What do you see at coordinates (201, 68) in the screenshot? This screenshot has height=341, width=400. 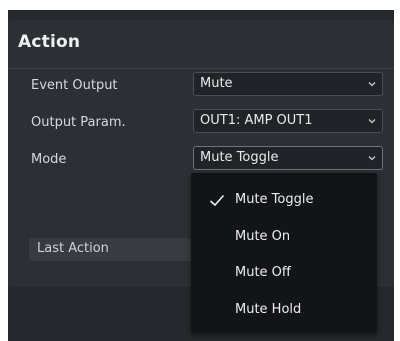 I see `panel-divider` at bounding box center [201, 68].